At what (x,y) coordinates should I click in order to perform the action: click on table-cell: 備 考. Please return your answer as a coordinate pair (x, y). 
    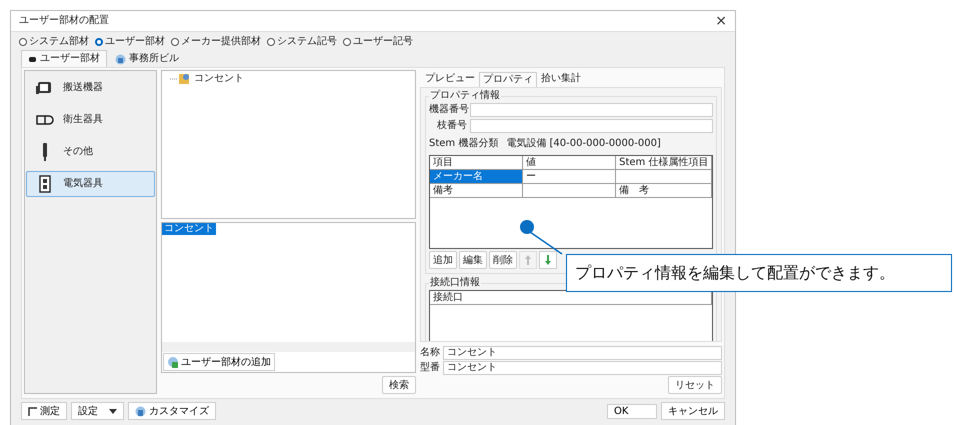
    Looking at the image, I should click on (664, 190).